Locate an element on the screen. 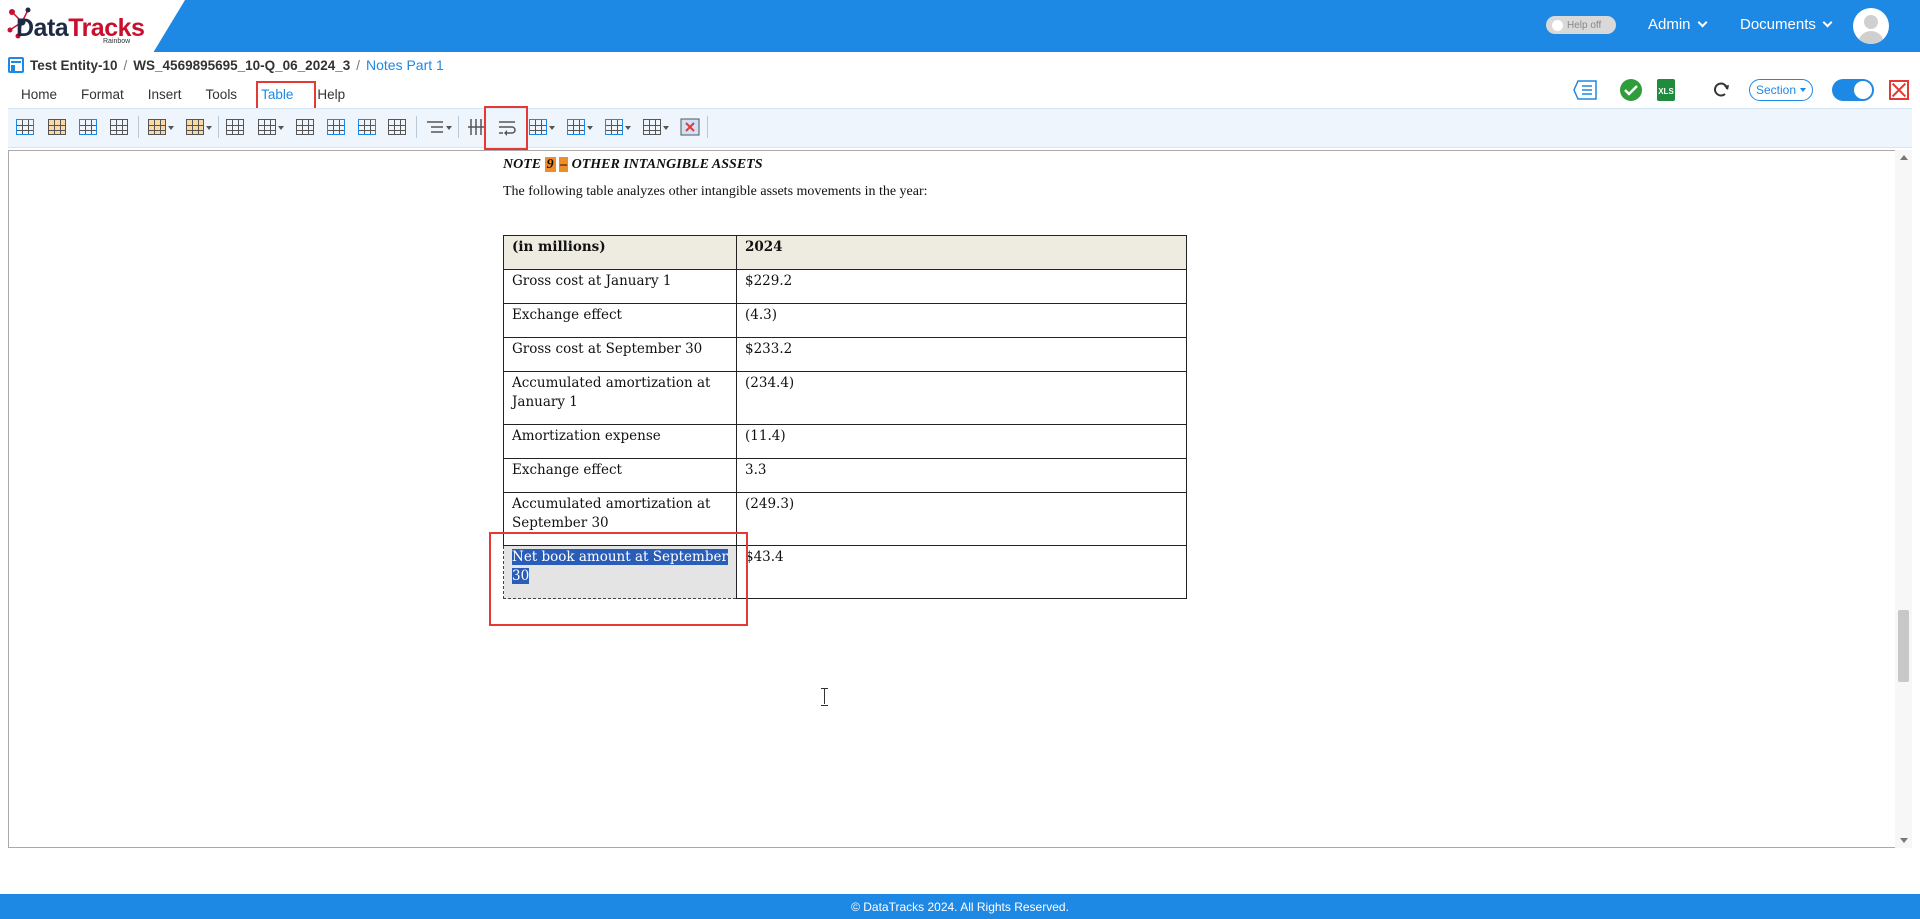  table-cell: (4.3) is located at coordinates (961, 320).